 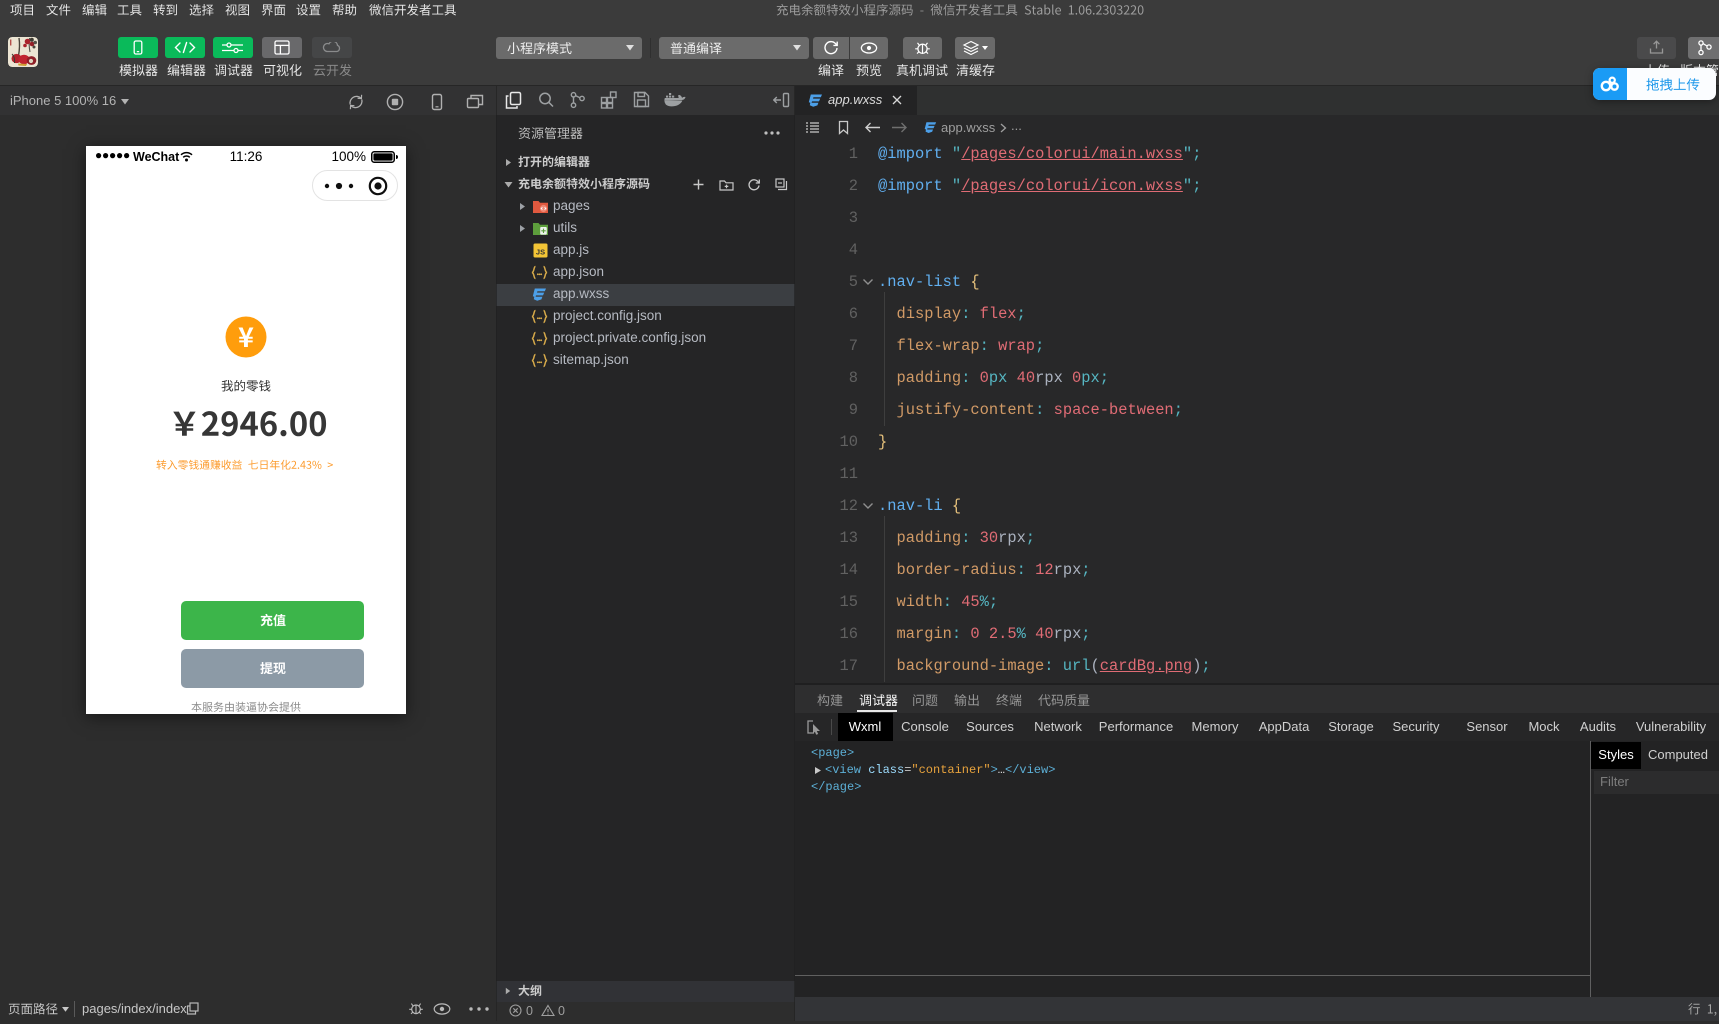 What do you see at coordinates (540, 252) in the screenshot?
I see `svg-text: JS` at bounding box center [540, 252].